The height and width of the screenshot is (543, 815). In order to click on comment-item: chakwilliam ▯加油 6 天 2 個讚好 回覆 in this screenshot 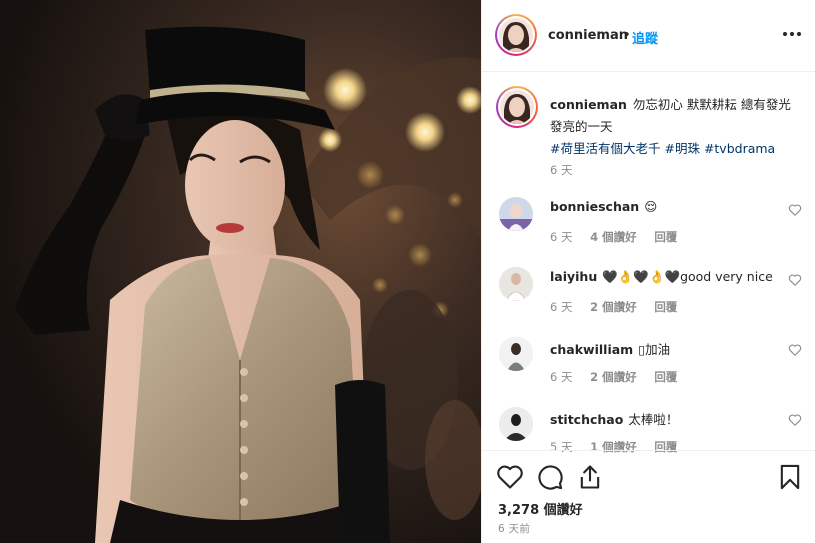, I will do `click(649, 367)`.